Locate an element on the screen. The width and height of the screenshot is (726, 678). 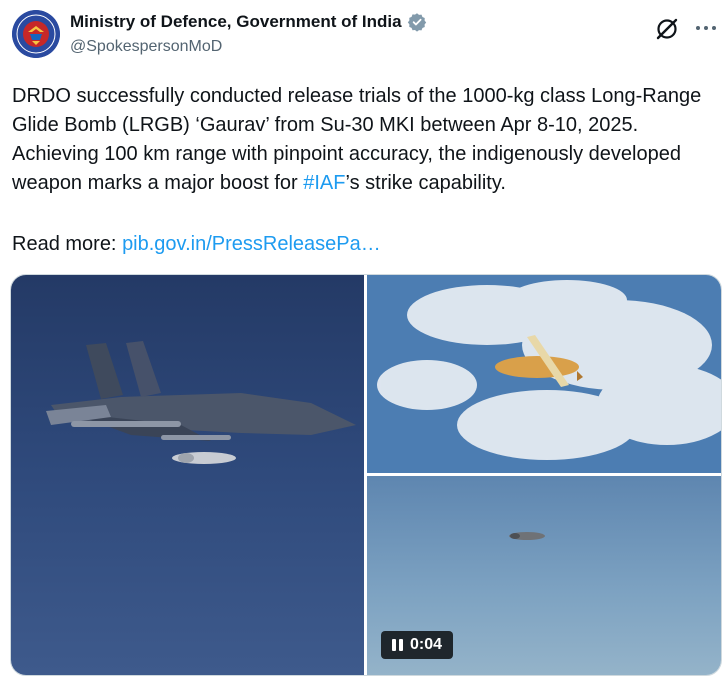
tweet-text-tail: ’s strike capability. is located at coordinates (425, 183).